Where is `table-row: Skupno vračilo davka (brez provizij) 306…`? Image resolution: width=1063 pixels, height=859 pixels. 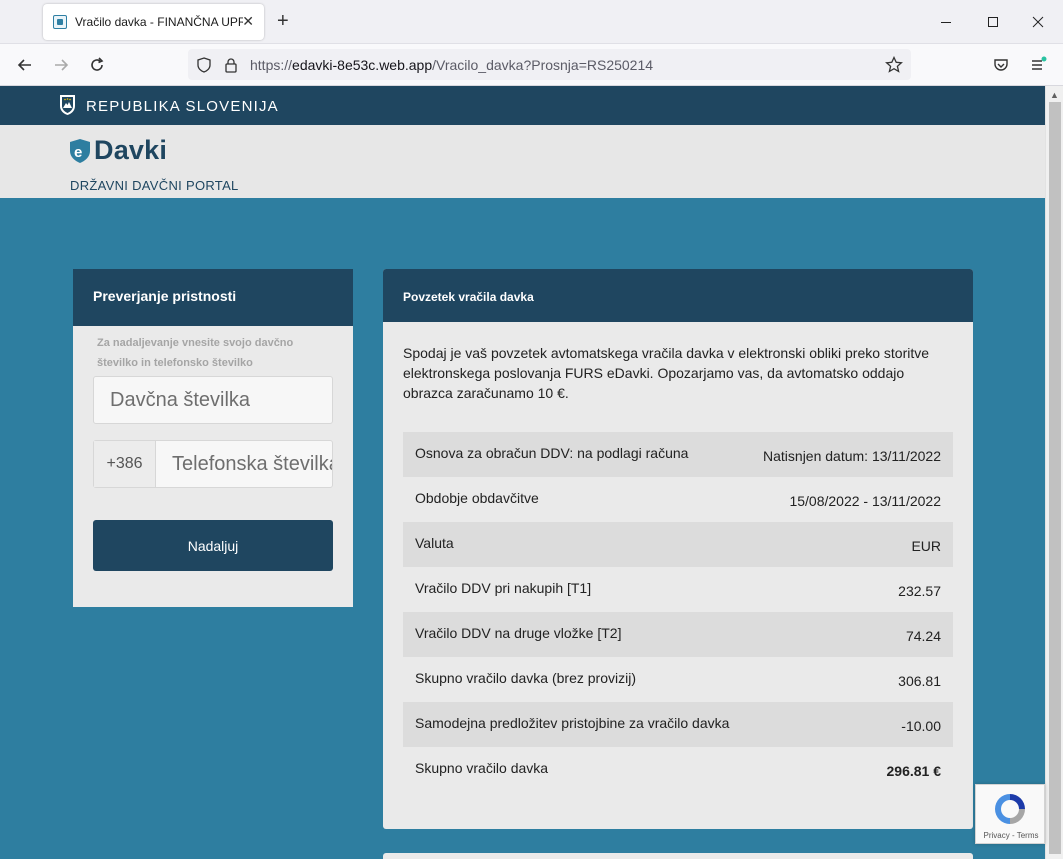
table-row: Skupno vračilo davka (brez provizij) 306… is located at coordinates (678, 679).